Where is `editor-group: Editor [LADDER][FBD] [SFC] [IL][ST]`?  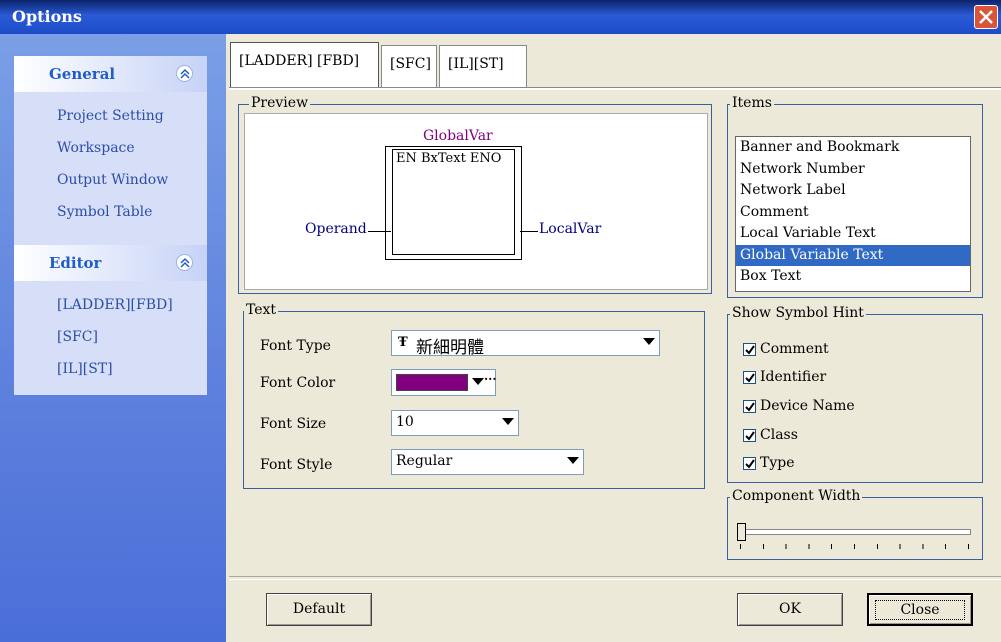
editor-group: Editor [LADDER][FBD] [SFC] [IL][ST] is located at coordinates (110, 320).